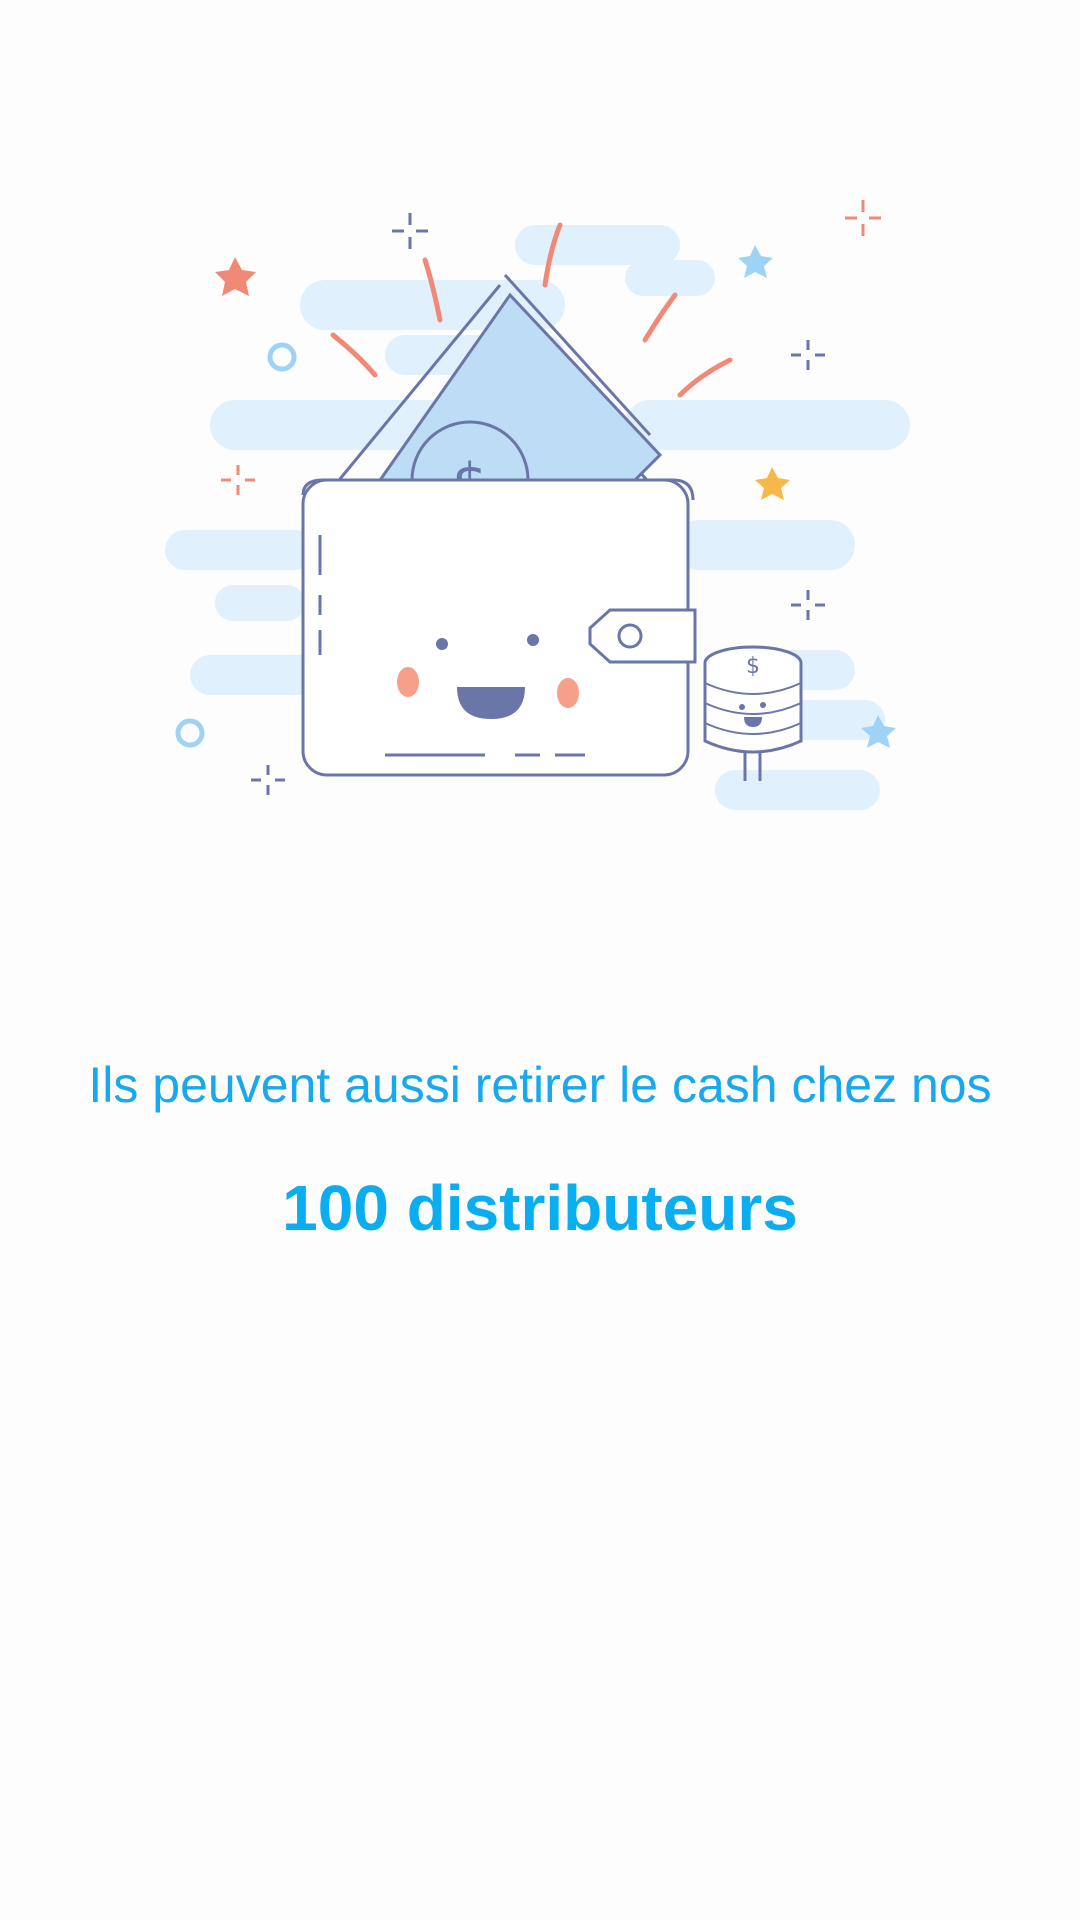  Describe the element at coordinates (540, 1208) in the screenshot. I see `onboarding-headline: 100 distributeurs` at that location.